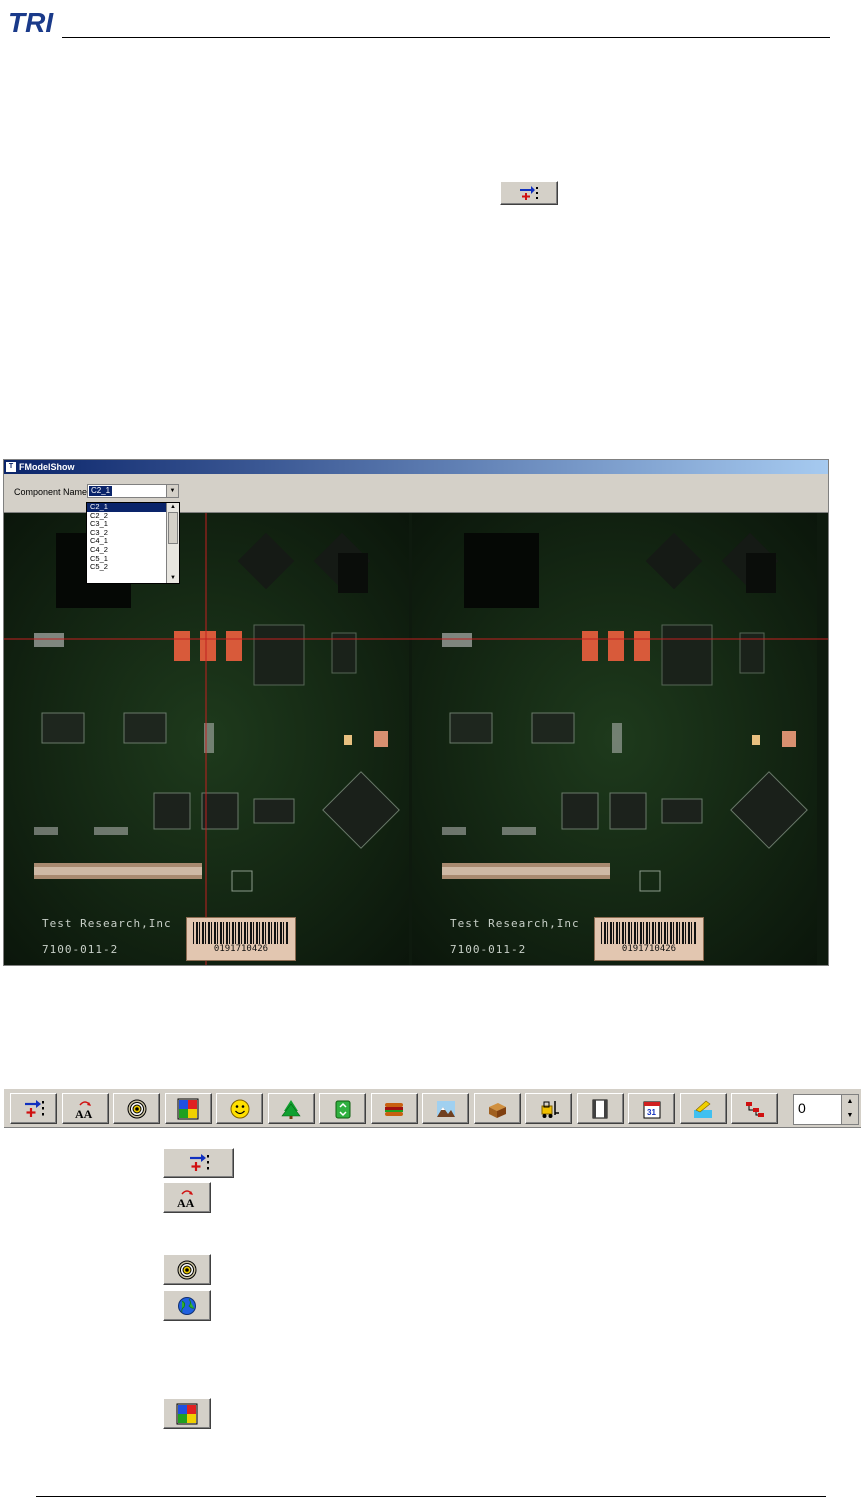 This screenshot has height=1498, width=862. I want to click on toolbar-smiley-button, so click(239, 1108).